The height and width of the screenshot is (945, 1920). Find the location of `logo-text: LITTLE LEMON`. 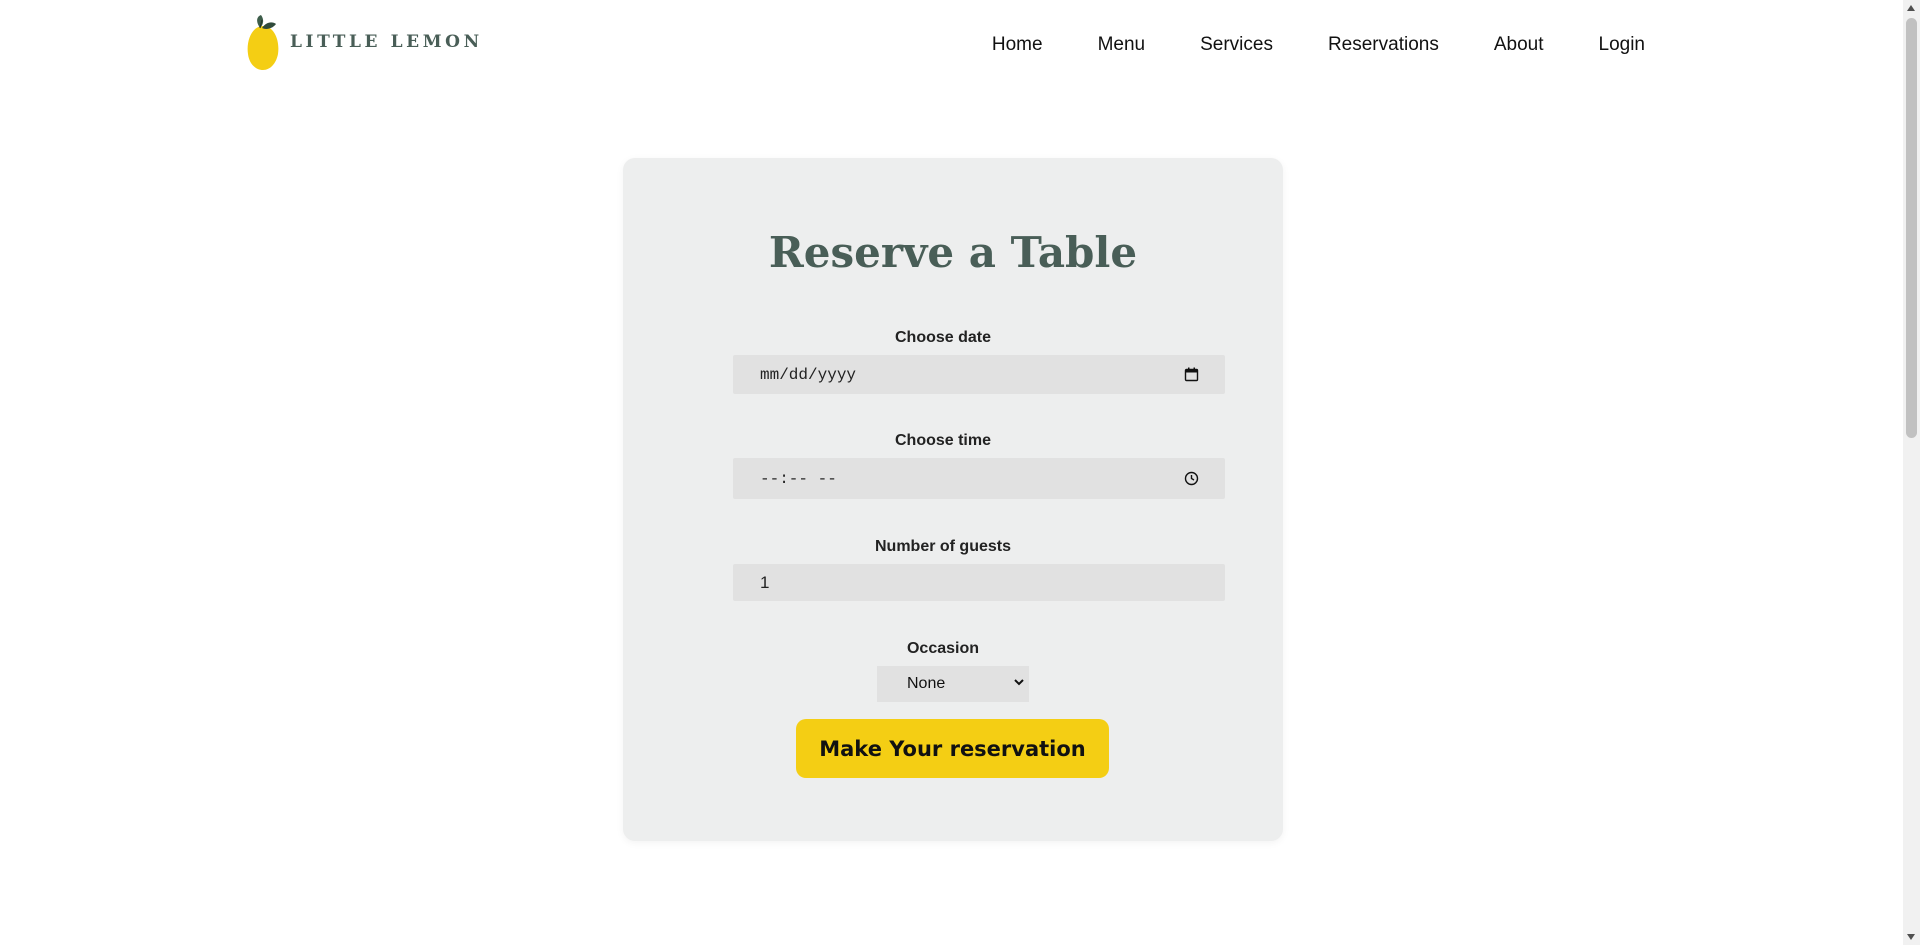

logo-text: LITTLE LEMON is located at coordinates (386, 42).